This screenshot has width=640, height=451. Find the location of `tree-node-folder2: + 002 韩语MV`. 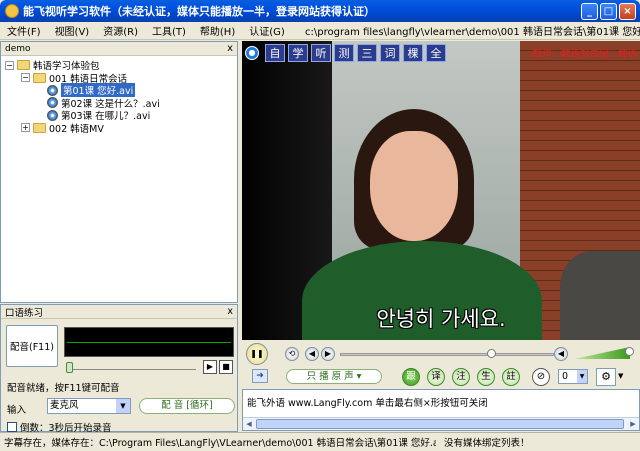

tree-node-folder2: + 002 韩语MV is located at coordinates (119, 128).